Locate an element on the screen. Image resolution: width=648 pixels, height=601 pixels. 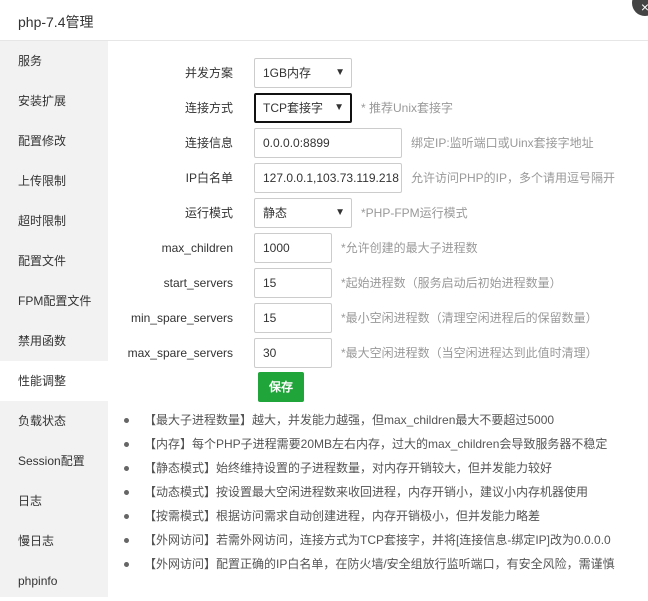
sidebar-item-session-config: Session配置 is located at coordinates (54, 461).